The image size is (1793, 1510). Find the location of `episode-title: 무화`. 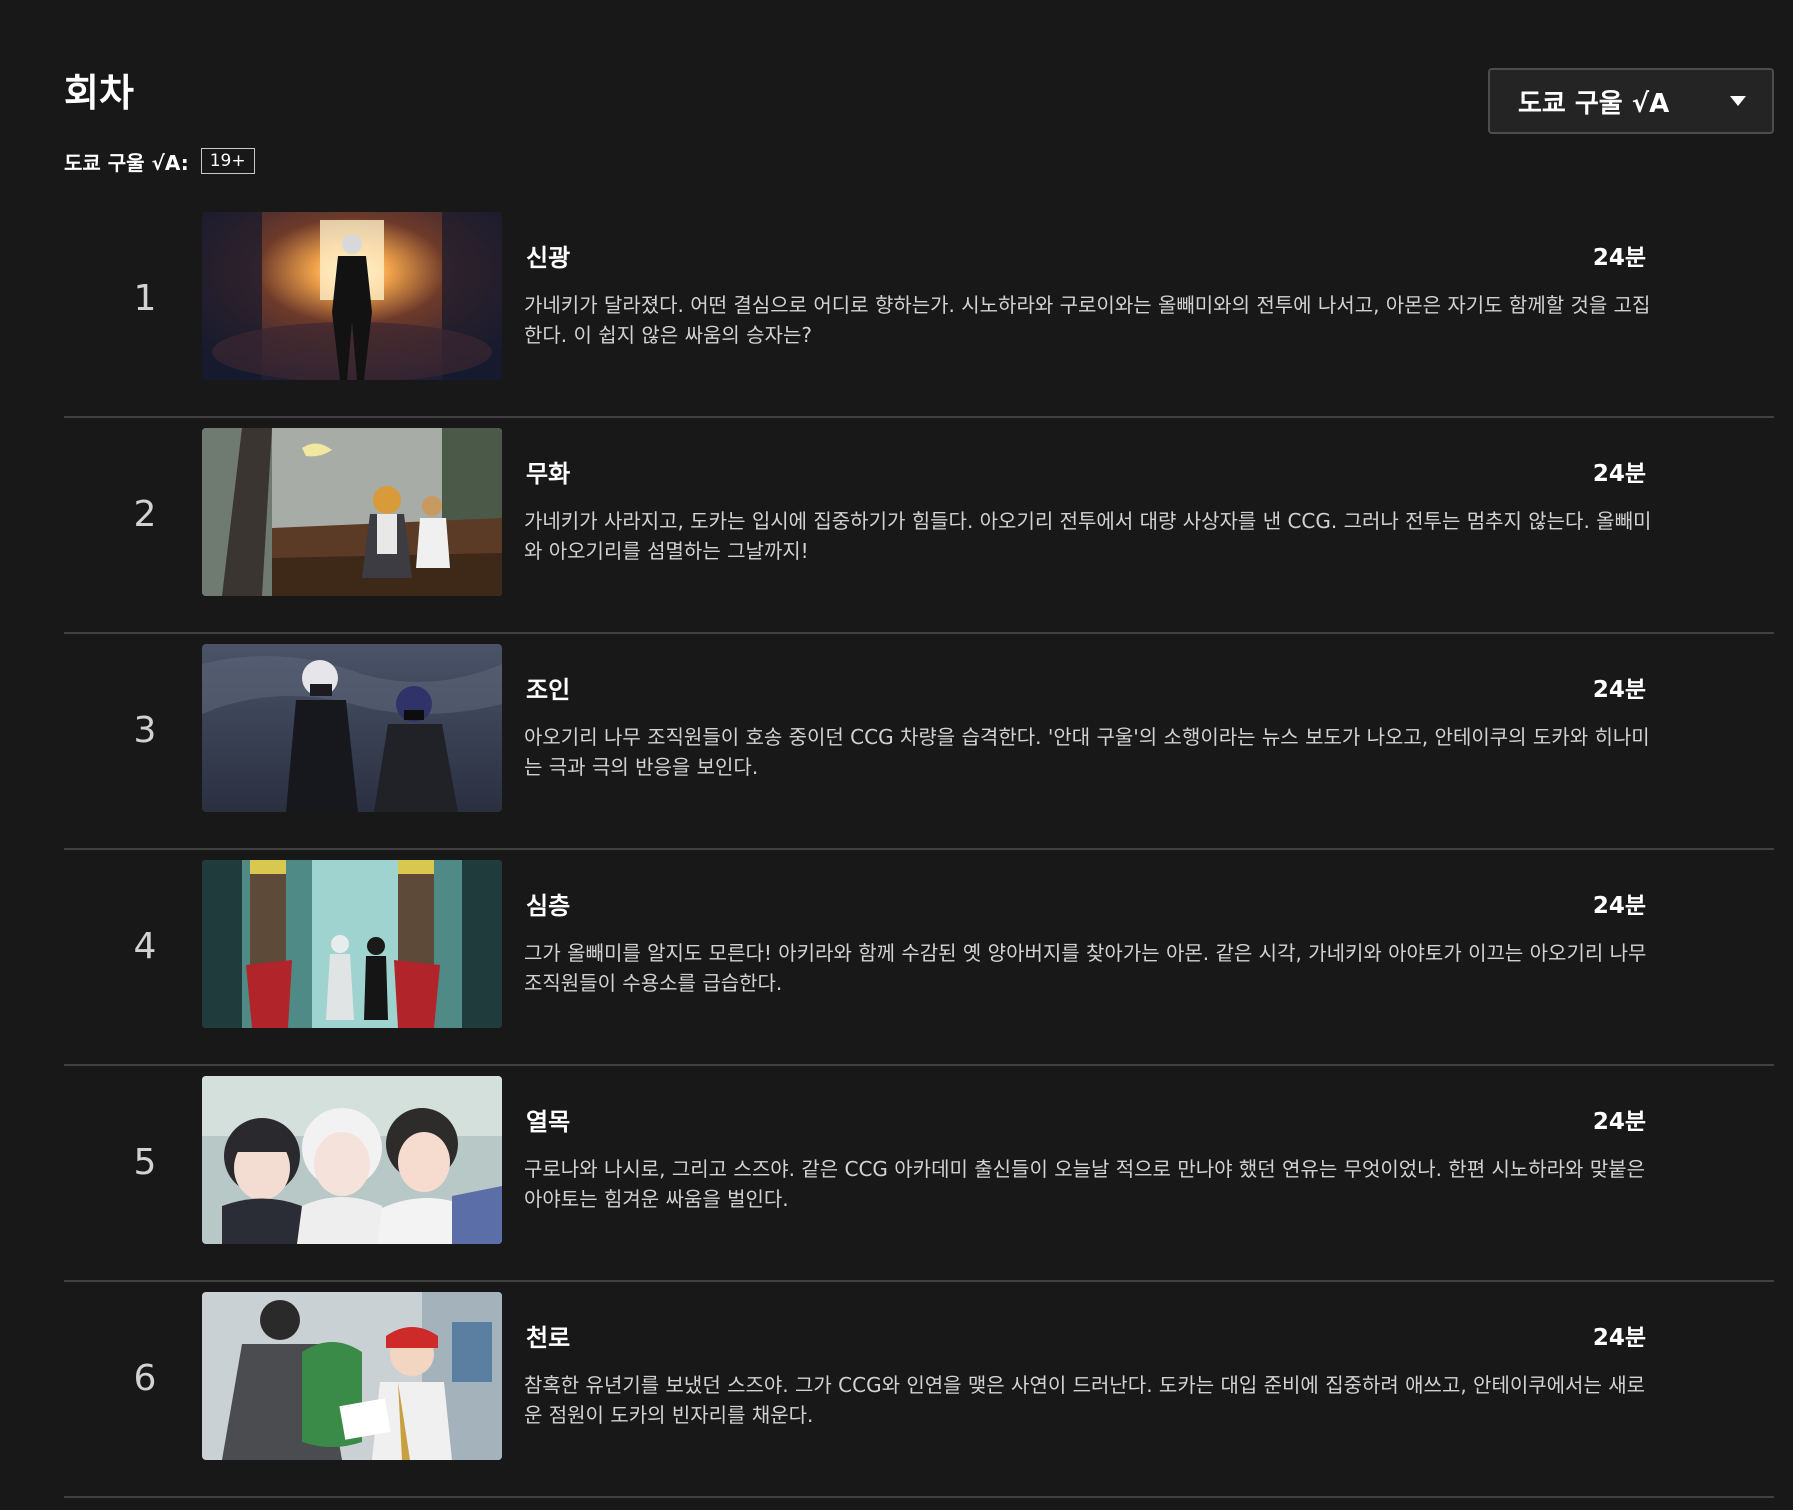

episode-title: 무화 is located at coordinates (548, 474).